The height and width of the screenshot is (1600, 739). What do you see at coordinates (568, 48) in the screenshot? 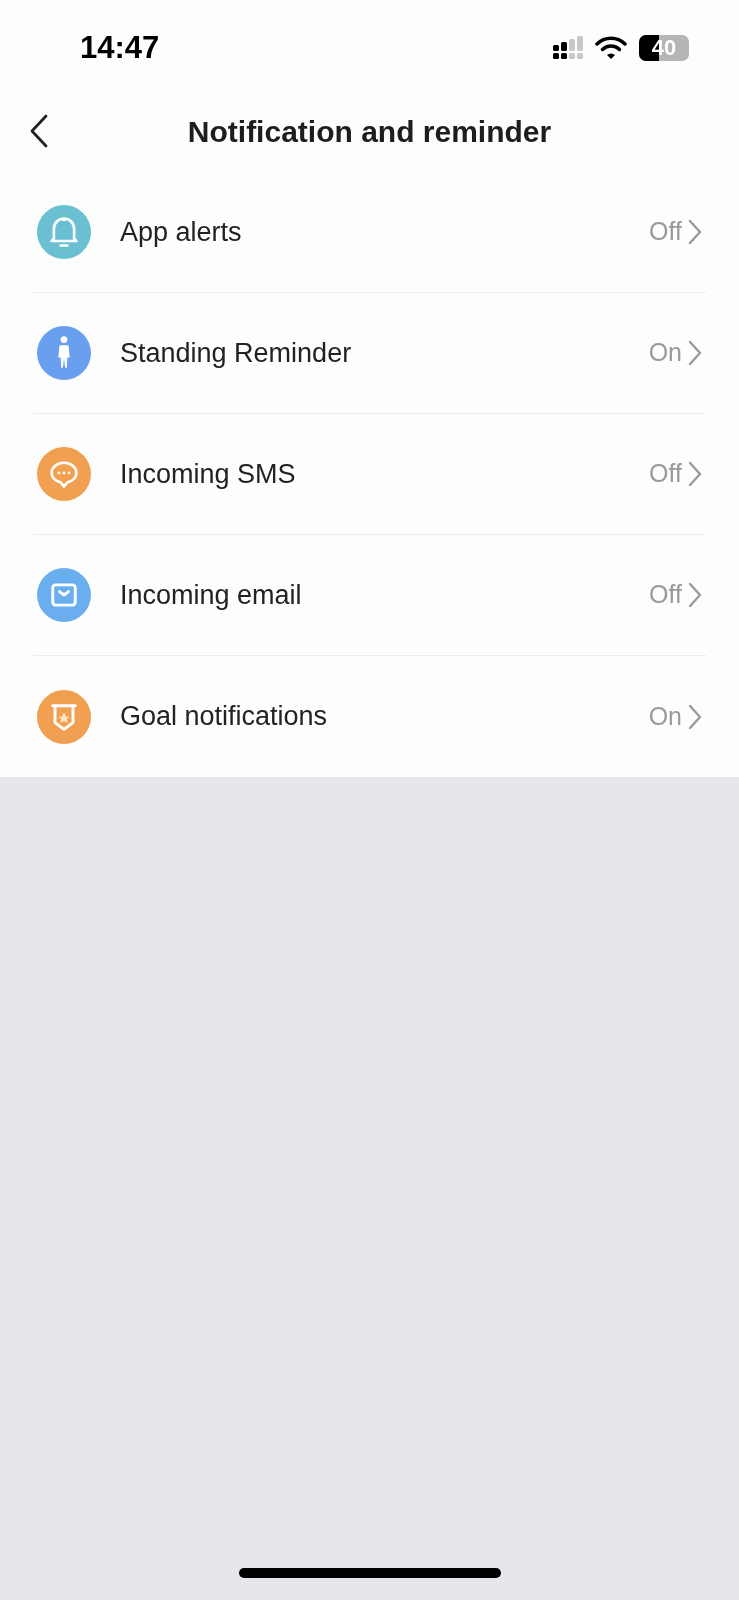
I see `signal-icon` at bounding box center [568, 48].